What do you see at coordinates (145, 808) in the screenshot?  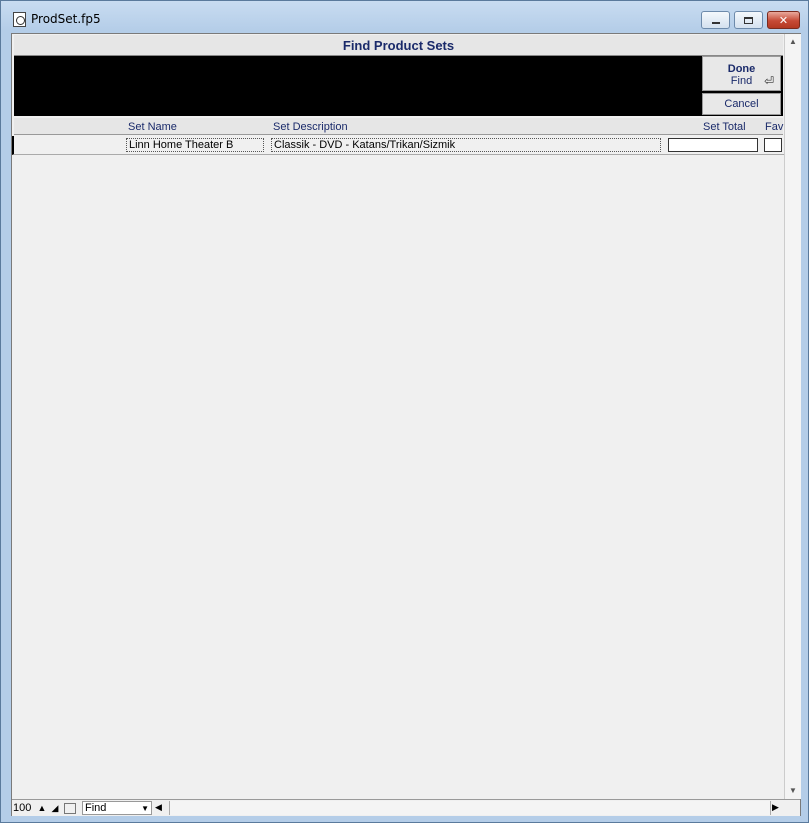 I see `chevron-down-icon: ▼` at bounding box center [145, 808].